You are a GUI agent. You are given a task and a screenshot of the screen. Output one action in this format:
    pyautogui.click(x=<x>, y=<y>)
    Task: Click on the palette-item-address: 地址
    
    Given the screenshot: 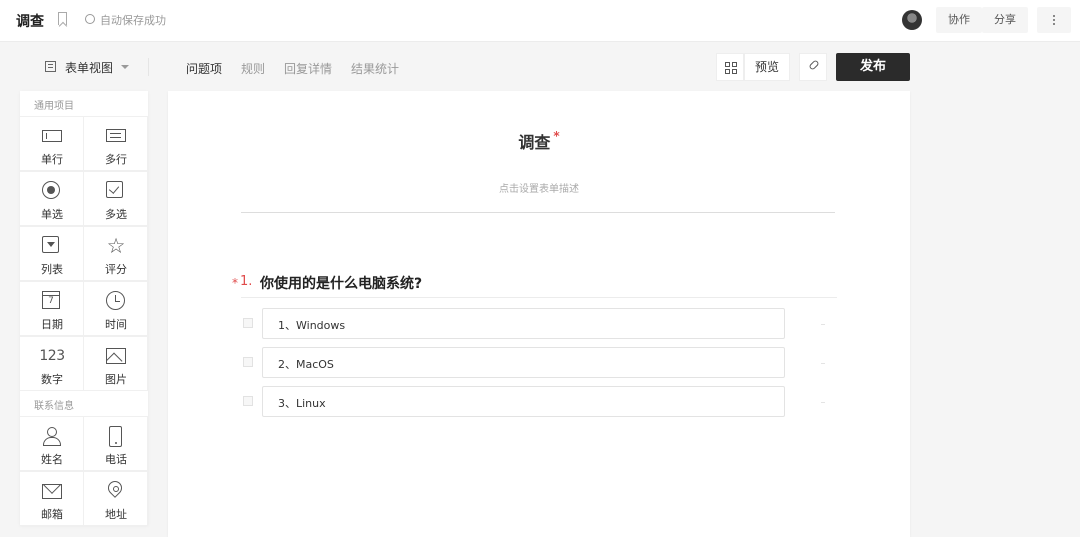 What is the action you would take?
    pyautogui.click(x=116, y=498)
    